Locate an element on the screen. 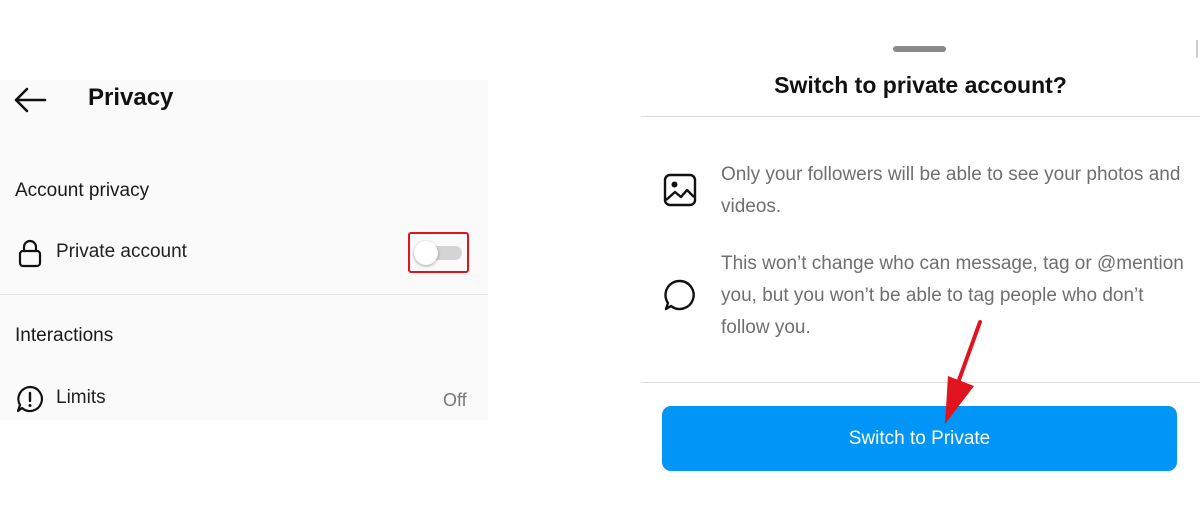 The height and width of the screenshot is (512, 1200). alert-bubble-icon is located at coordinates (30, 399).